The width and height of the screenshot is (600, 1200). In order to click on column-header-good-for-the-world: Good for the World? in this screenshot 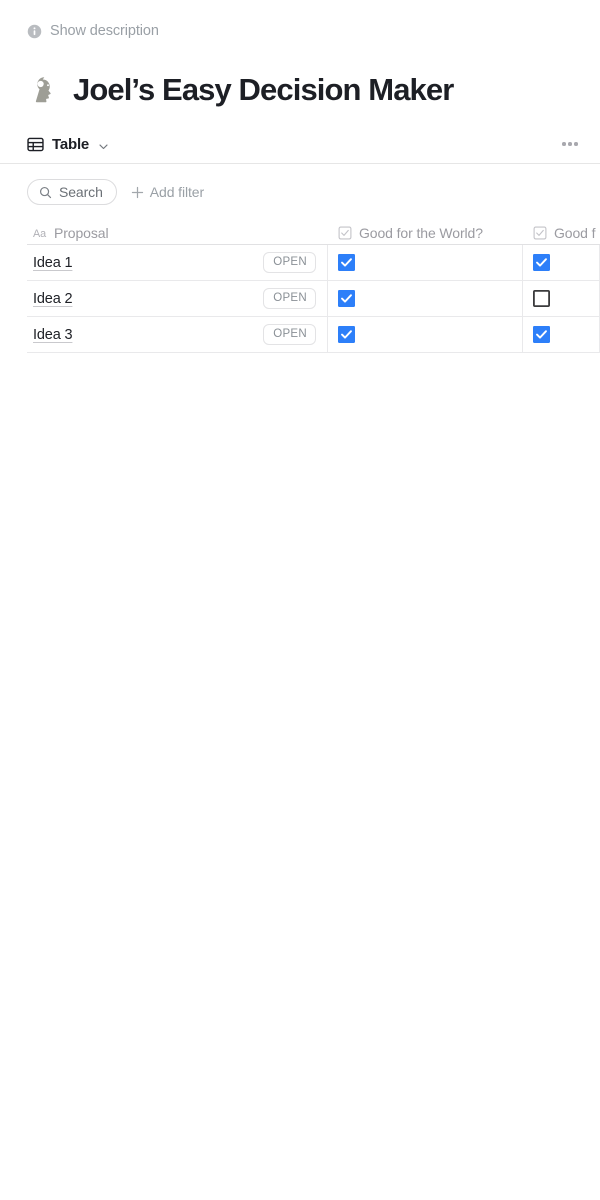, I will do `click(425, 232)`.